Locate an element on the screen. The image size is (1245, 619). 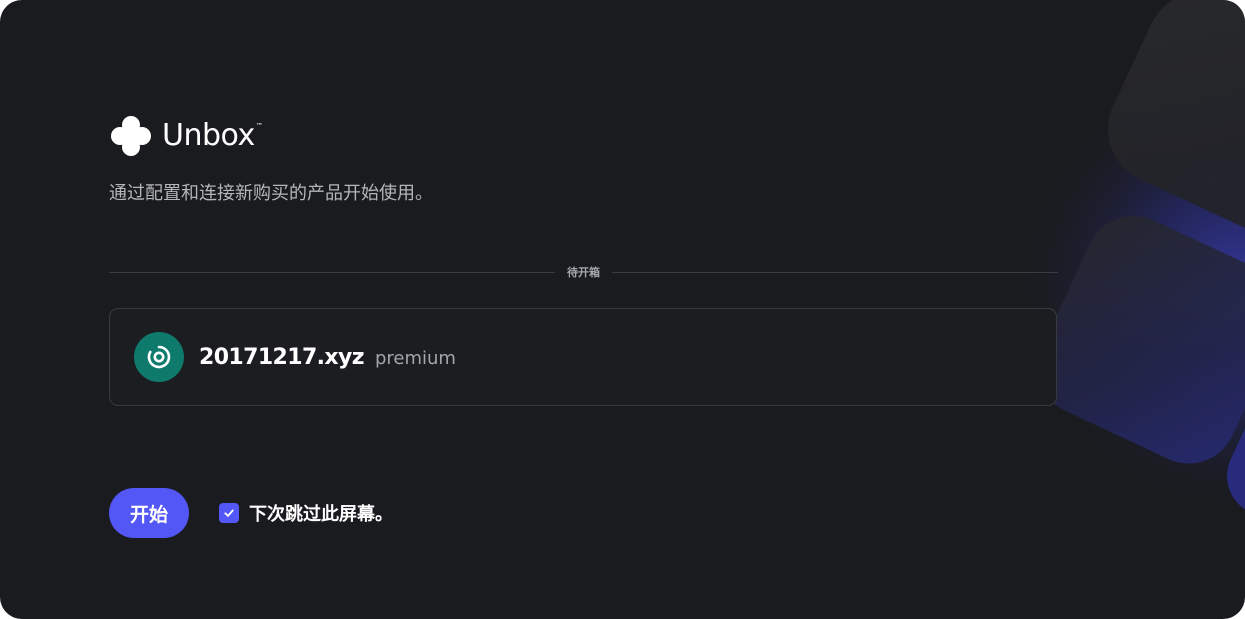
skip-screen-option: 下次跳过此屏幕。 is located at coordinates (306, 513).